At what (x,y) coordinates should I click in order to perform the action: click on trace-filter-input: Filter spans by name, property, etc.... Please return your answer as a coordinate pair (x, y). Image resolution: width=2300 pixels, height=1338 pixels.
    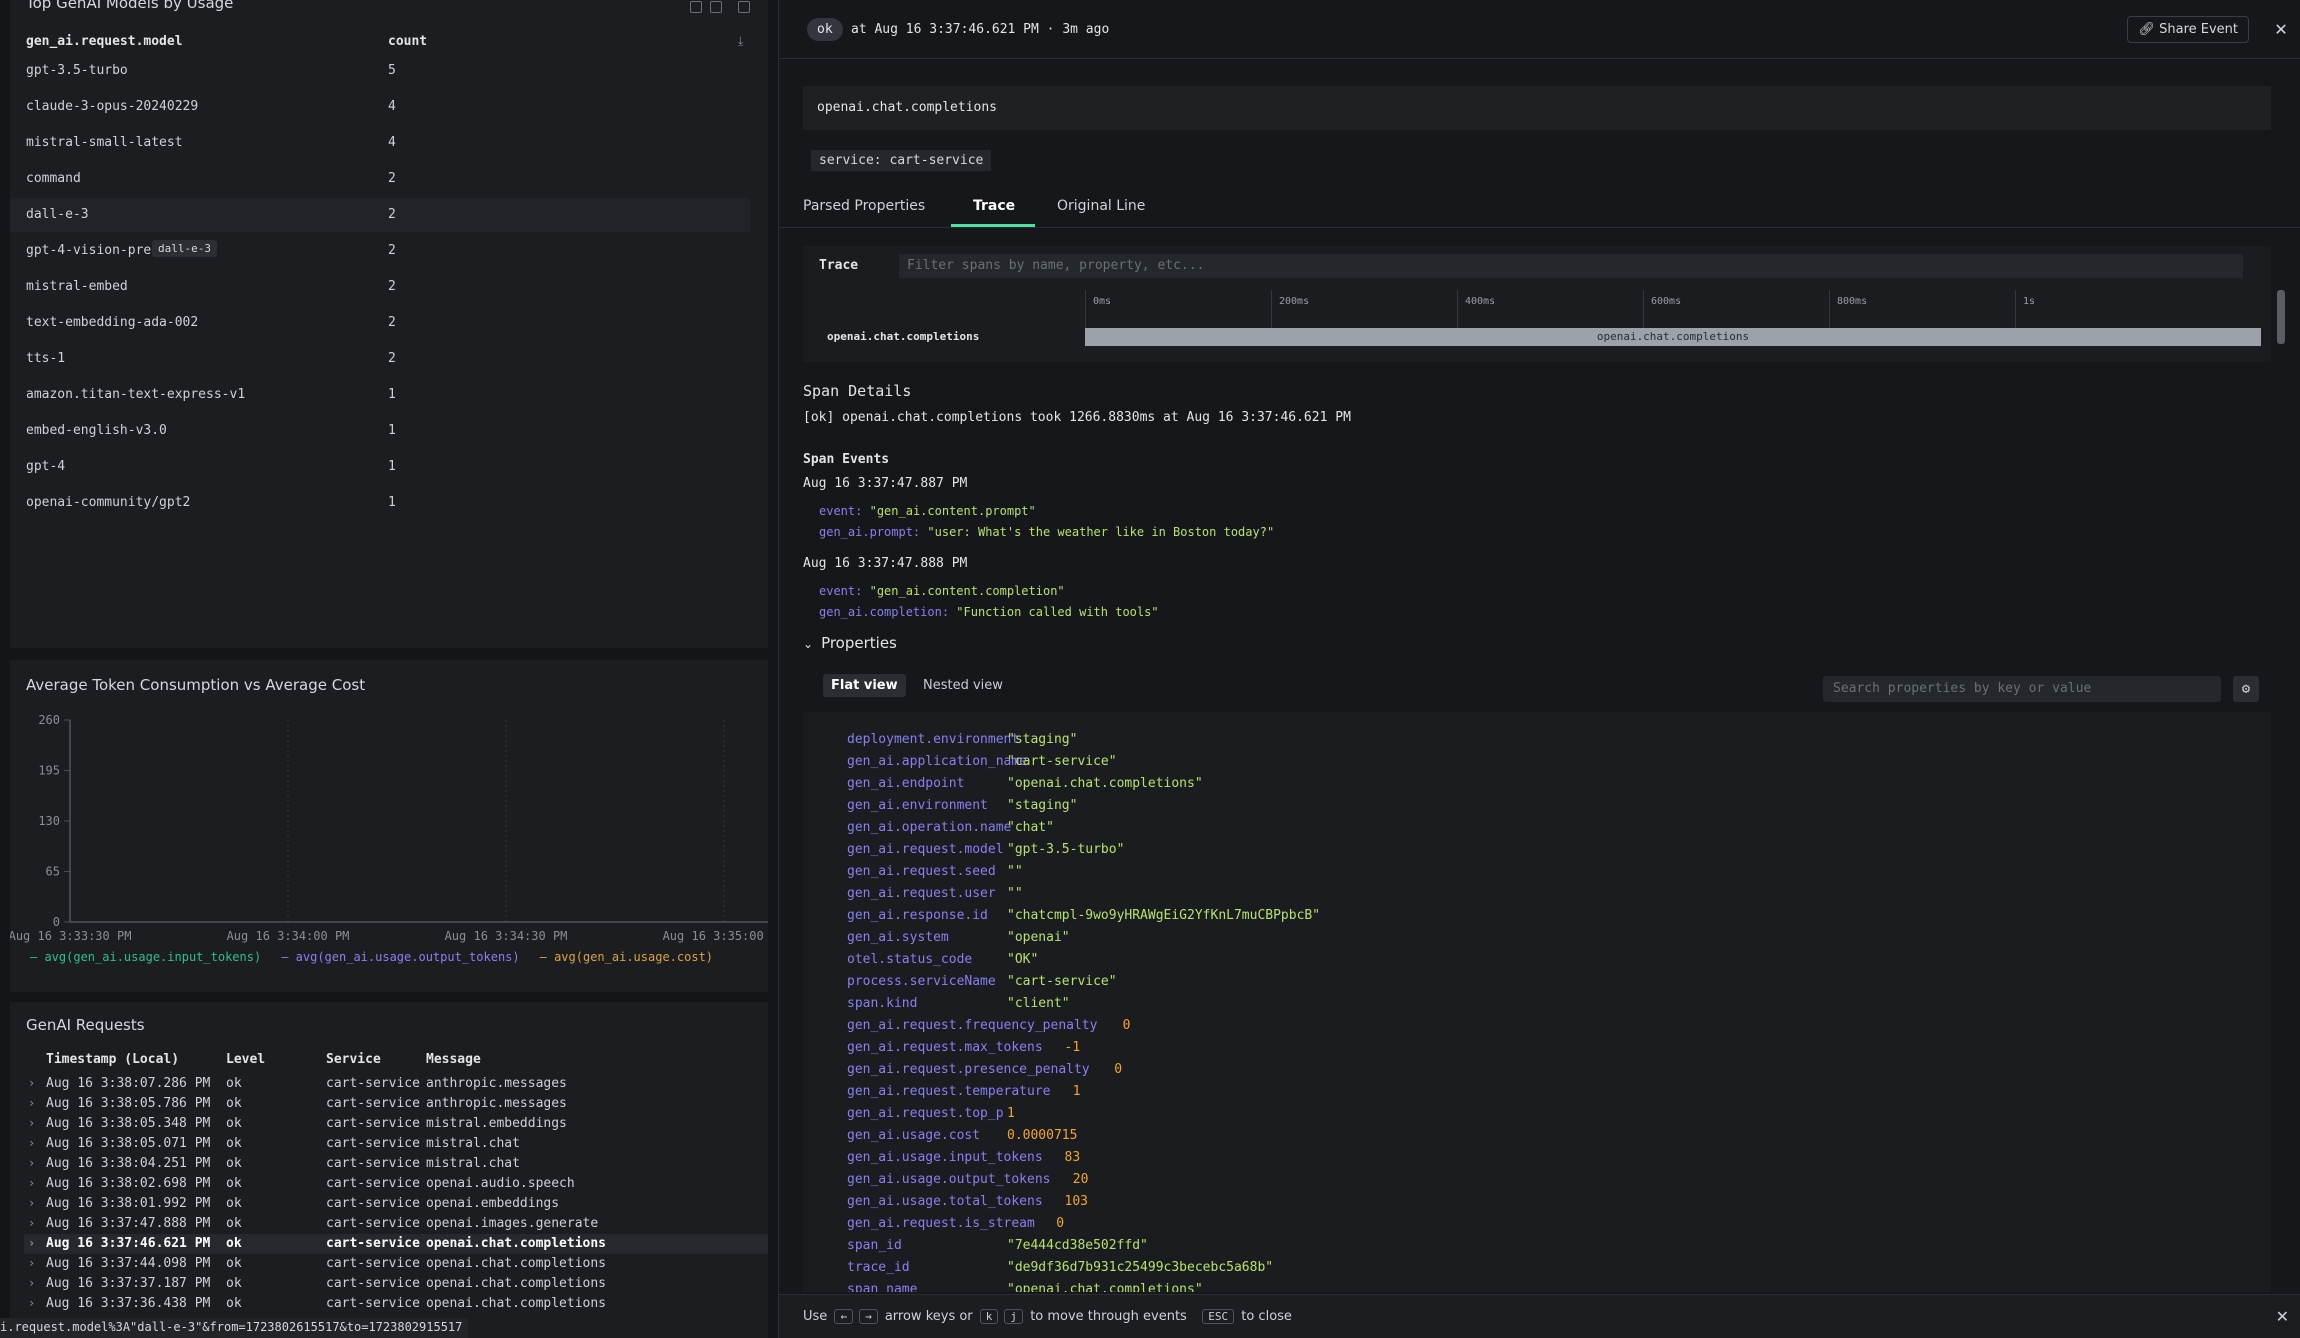
    Looking at the image, I should click on (1571, 266).